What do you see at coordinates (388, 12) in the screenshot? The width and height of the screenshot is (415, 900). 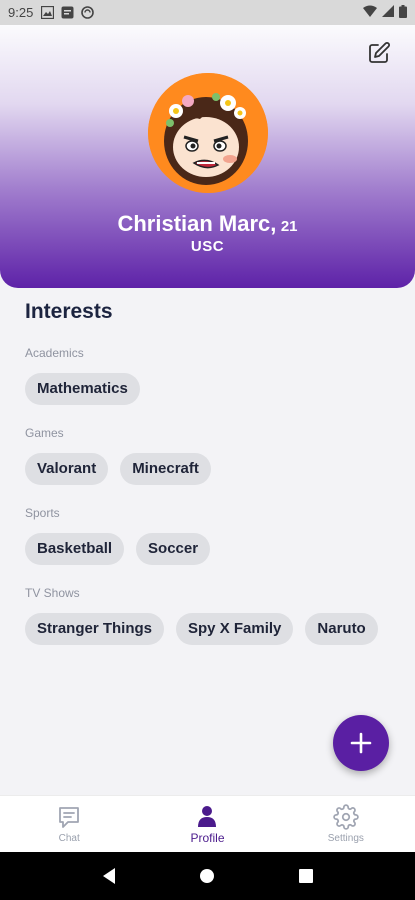 I see `signal-icon` at bounding box center [388, 12].